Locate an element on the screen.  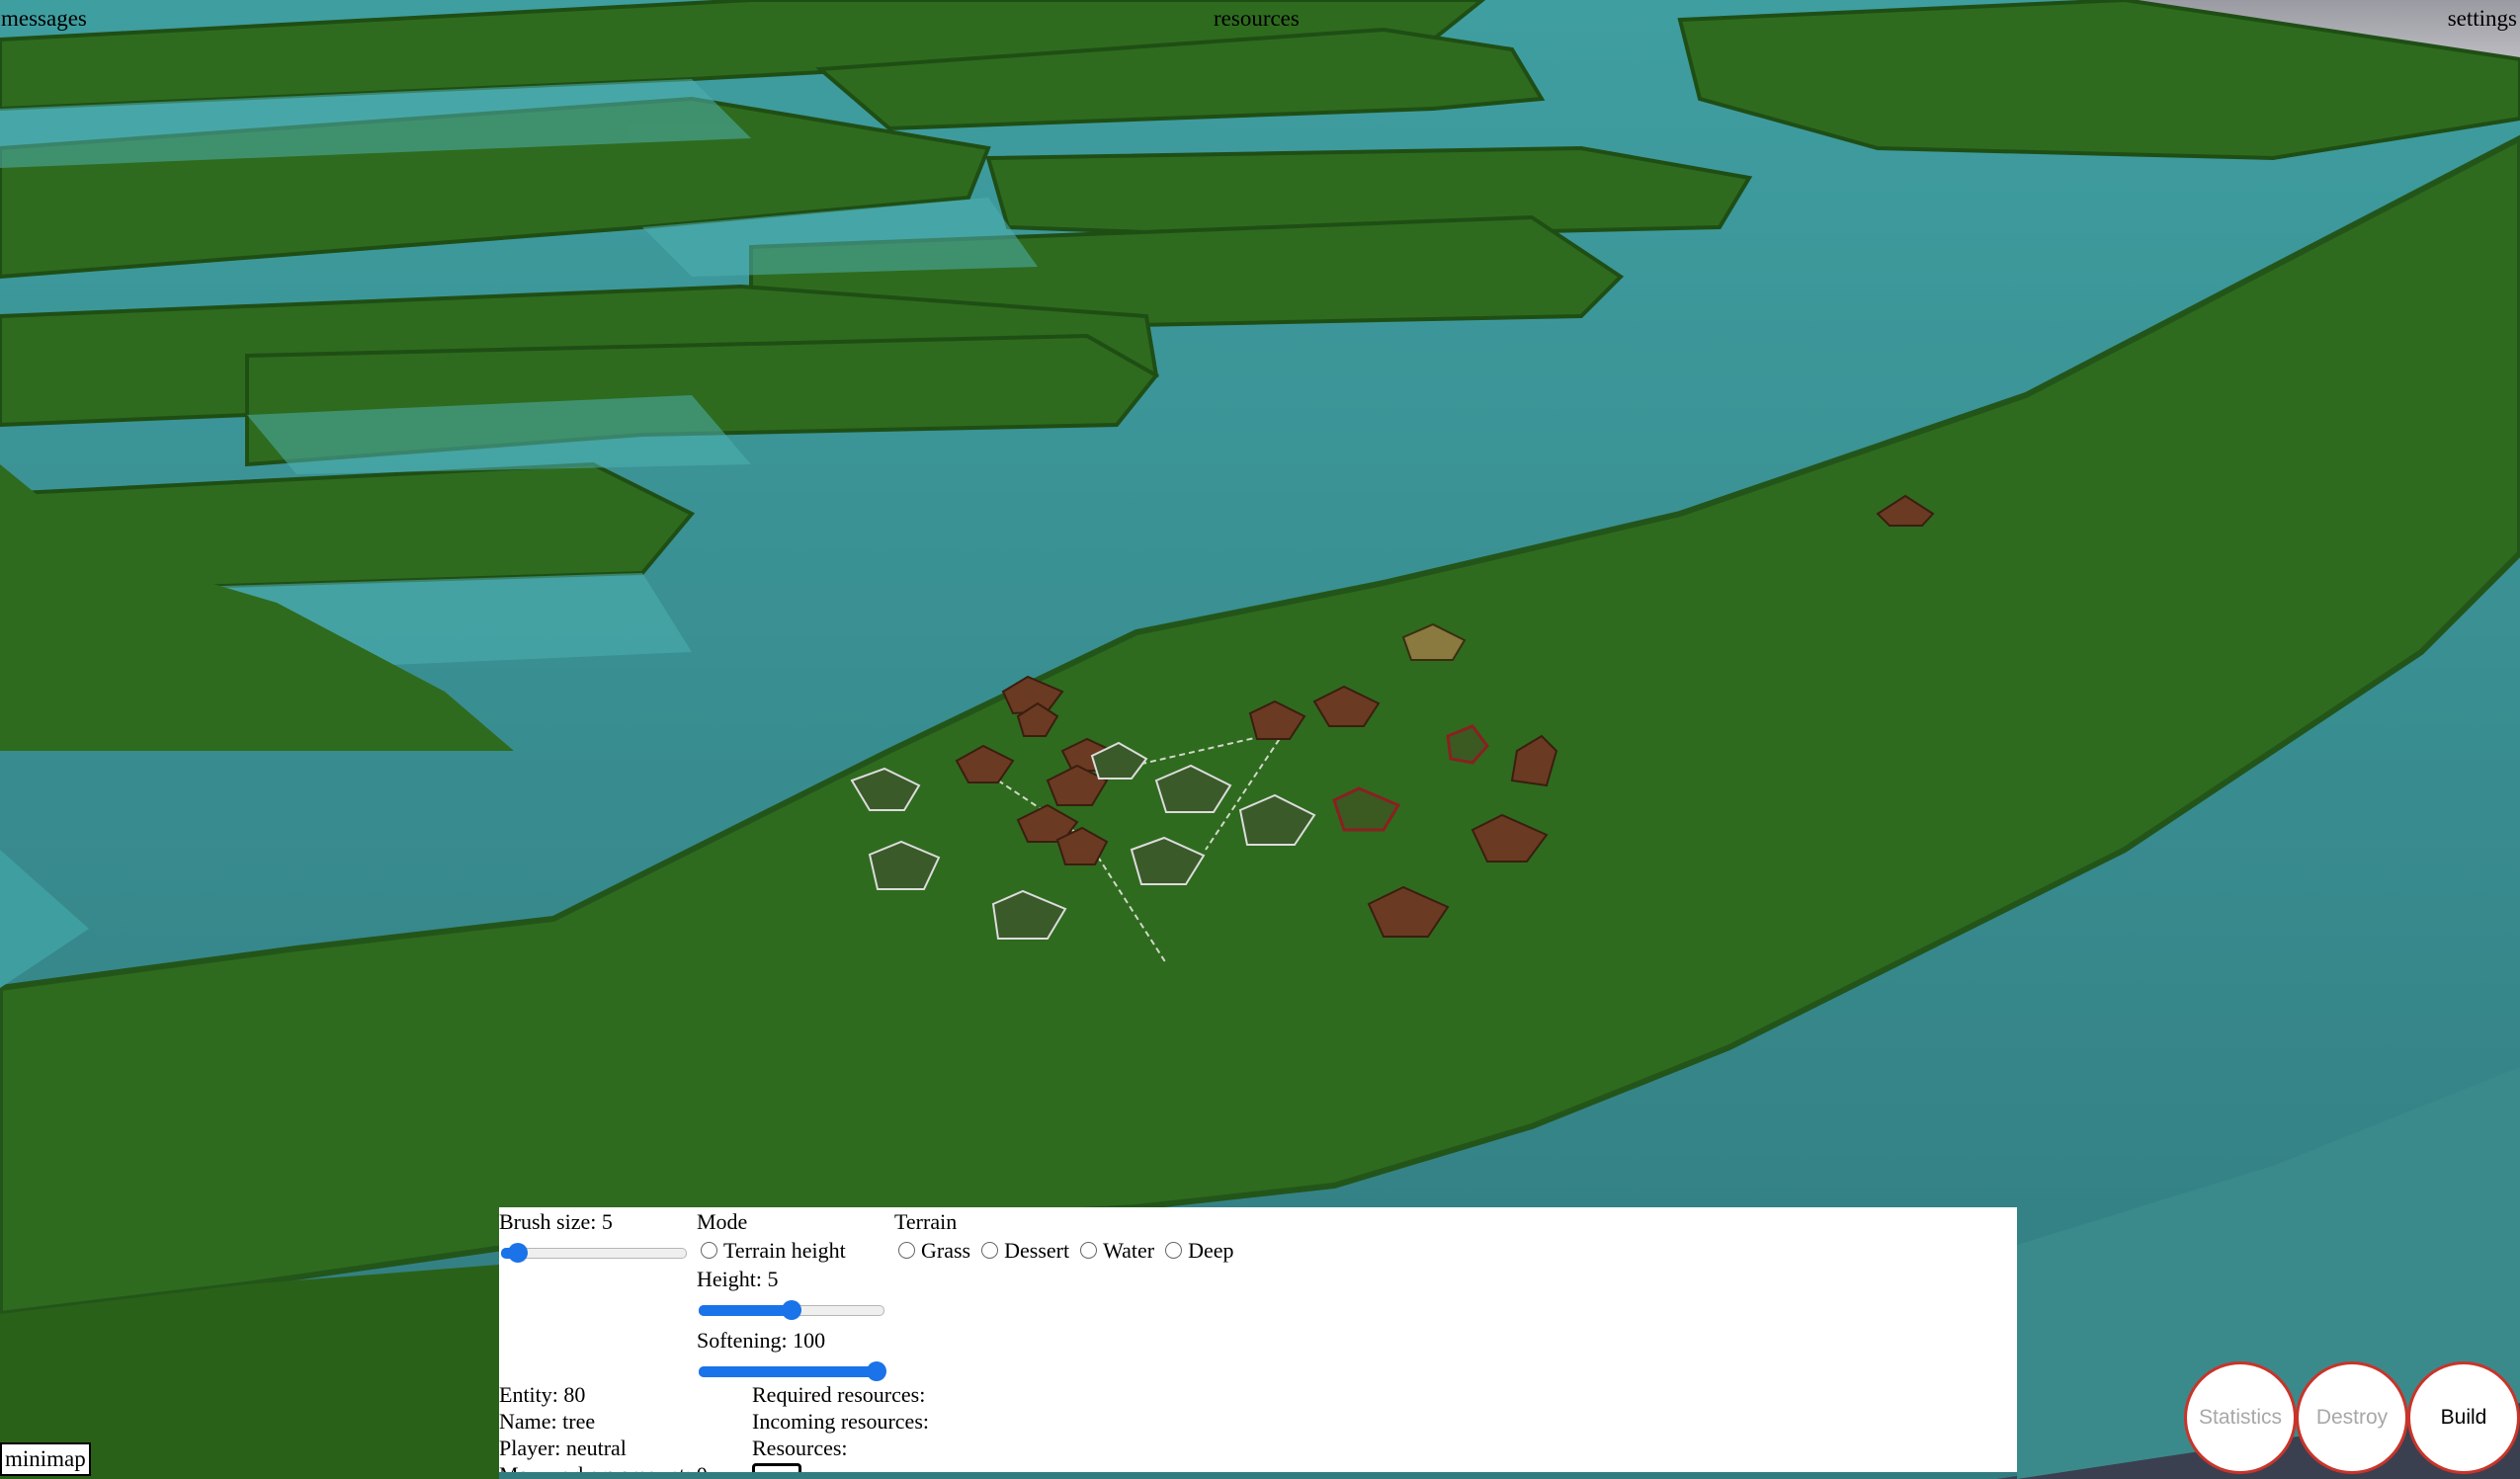
messages-link: messages is located at coordinates (44, 18).